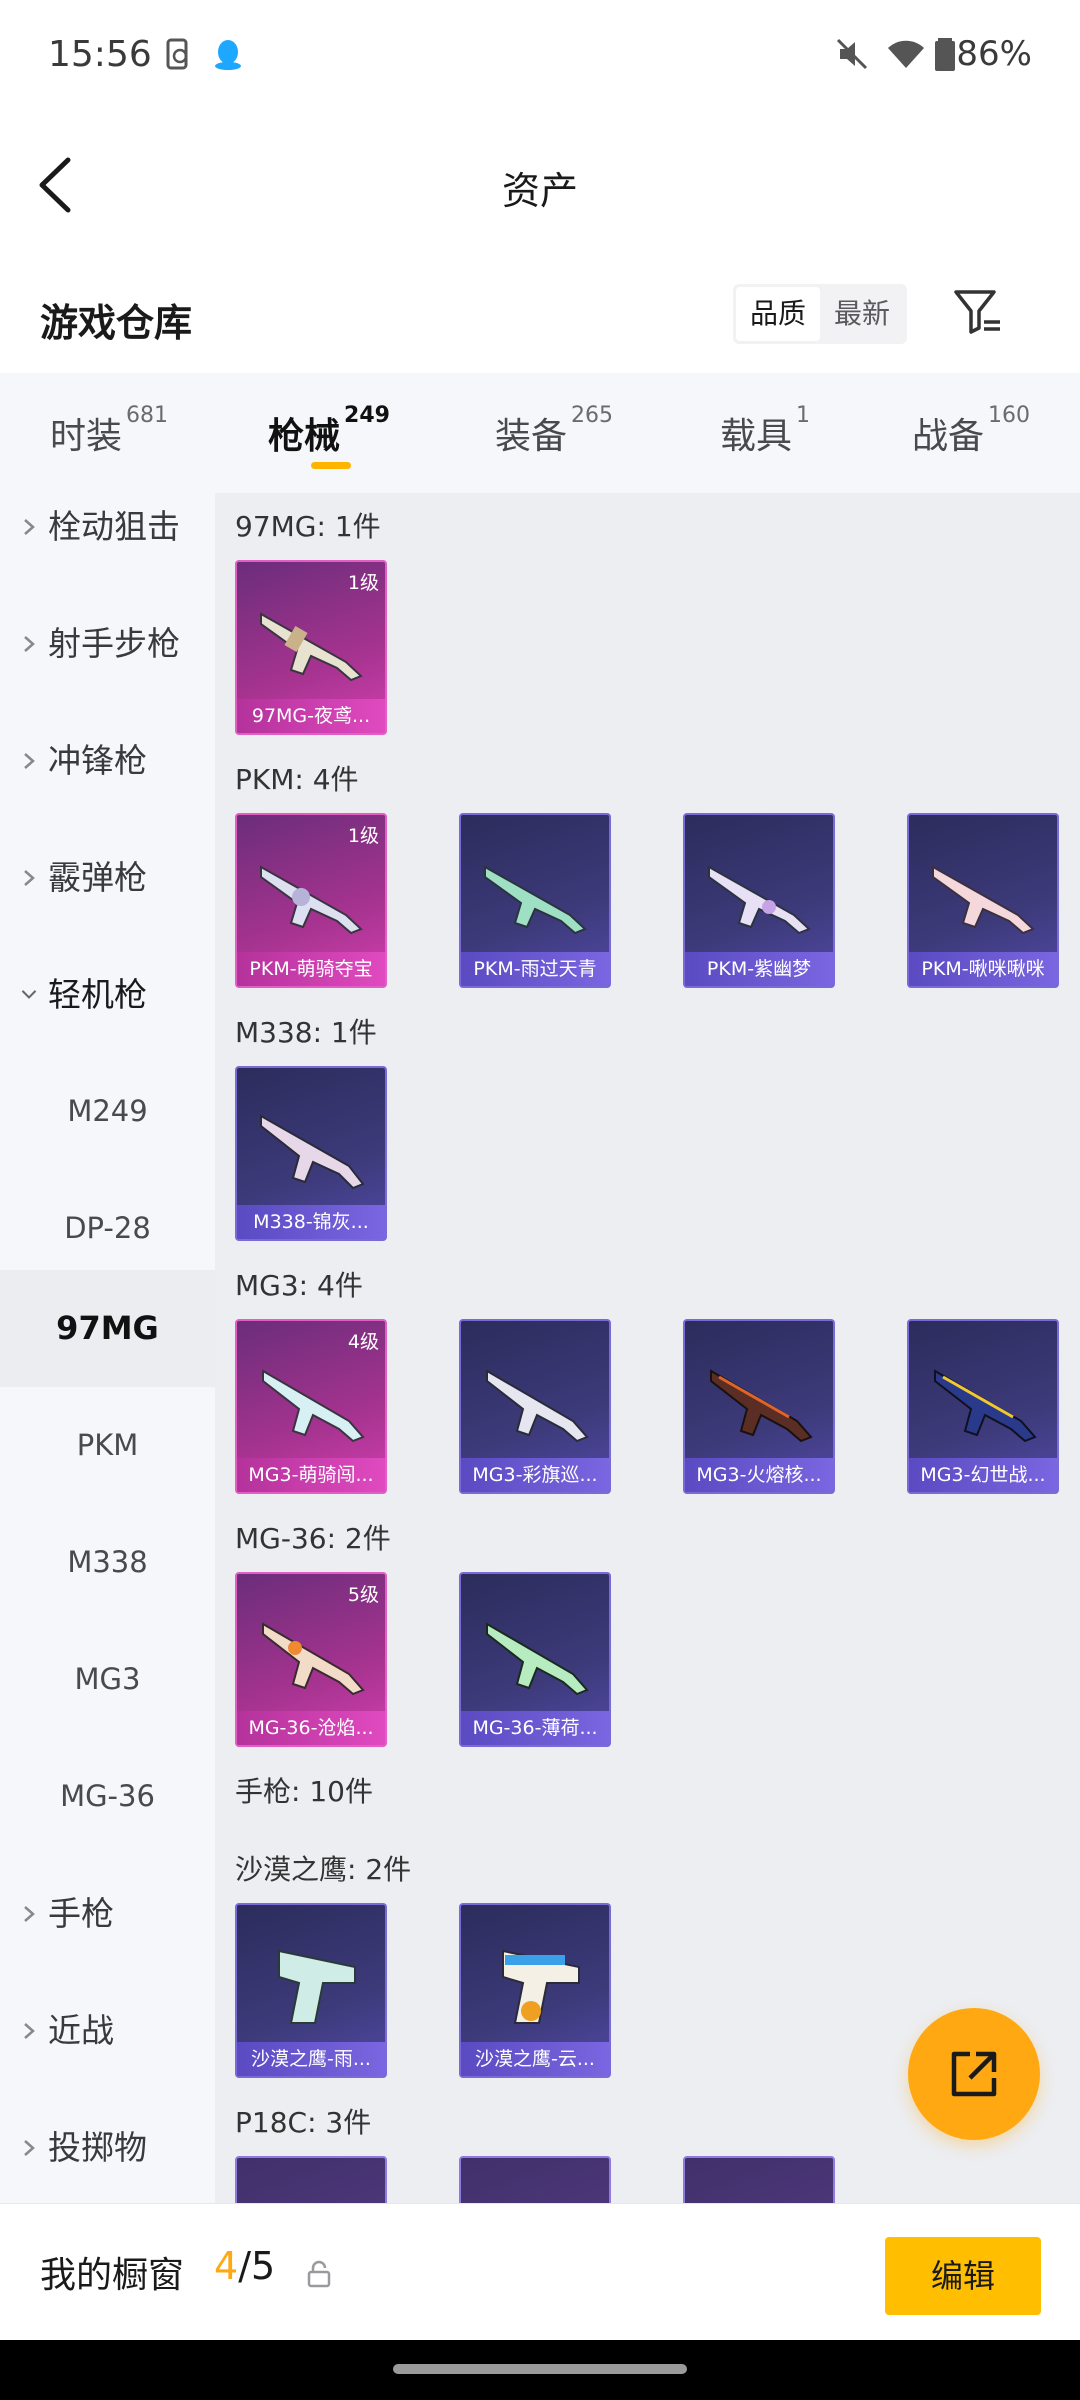 This screenshot has width=1080, height=2400. I want to click on home-gesture-handle, so click(540, 2369).